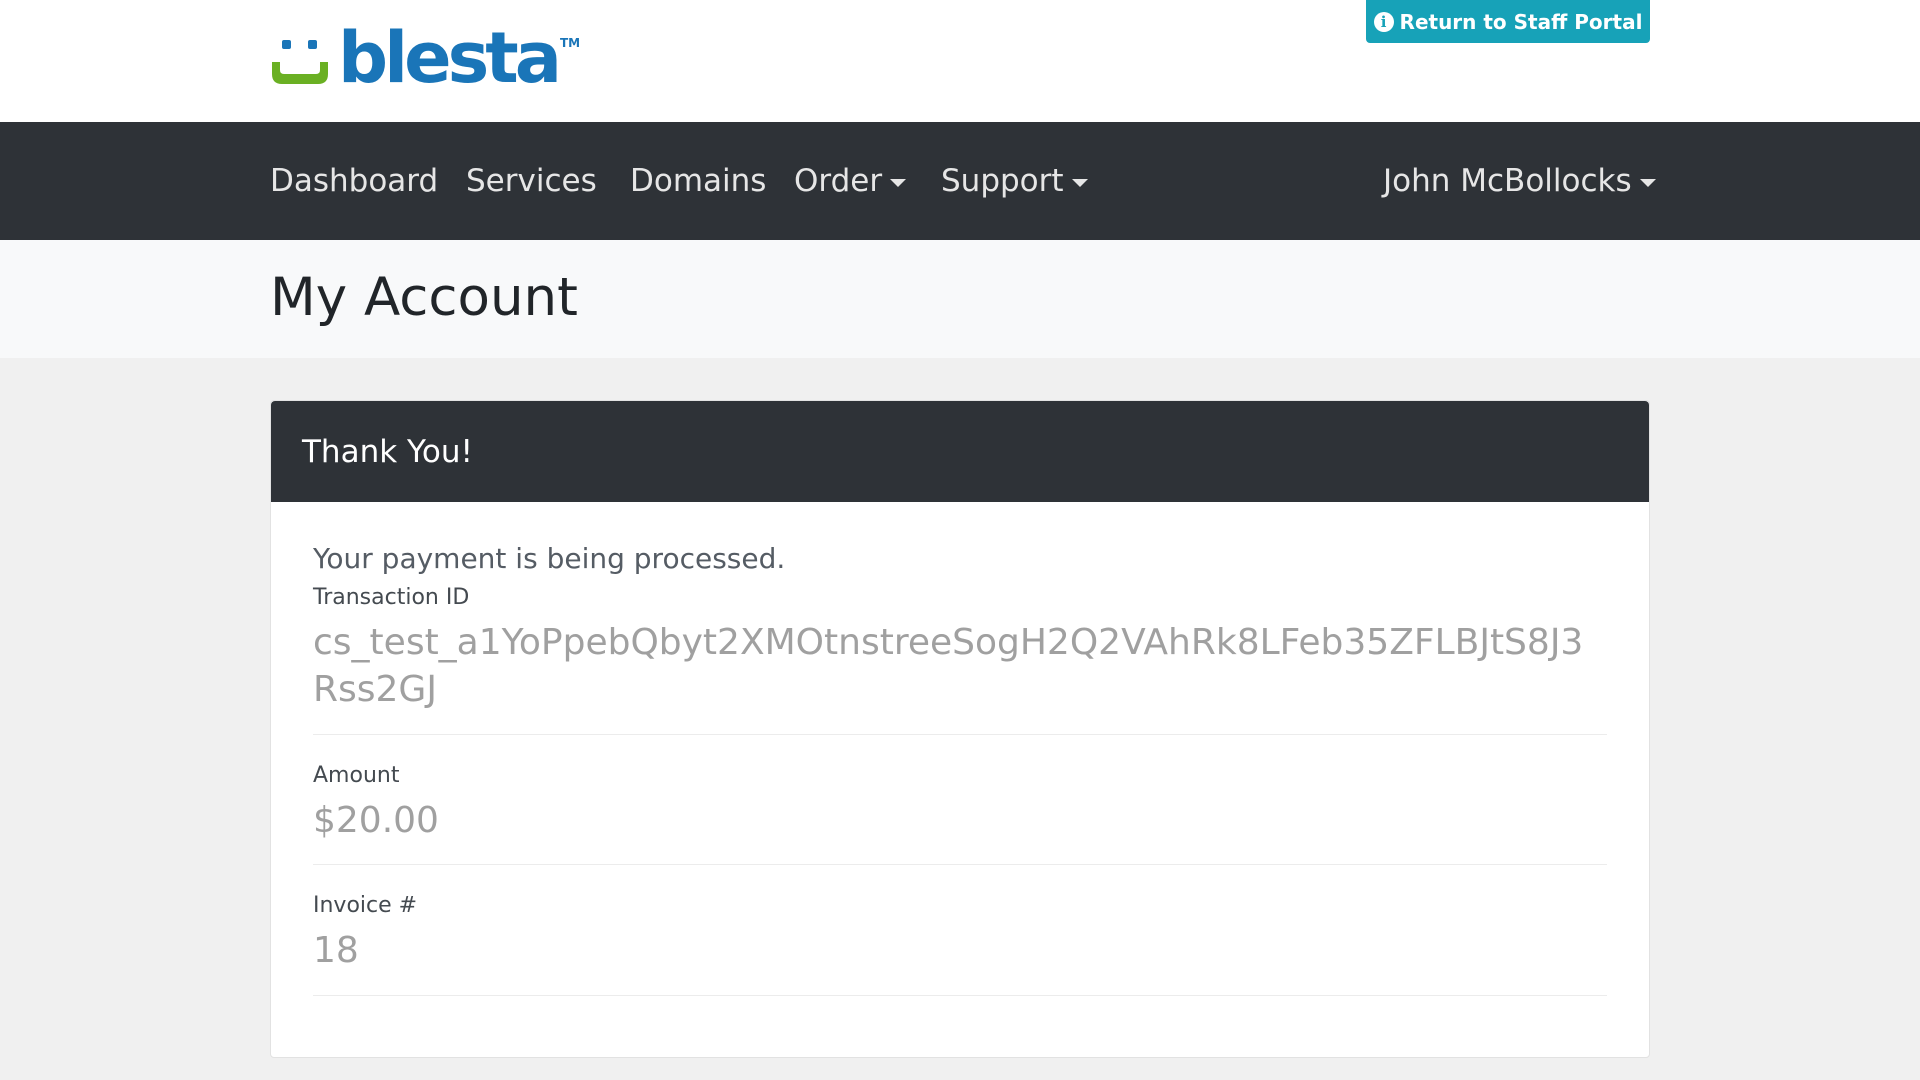 This screenshot has width=1920, height=1080. I want to click on nav-order-label: Order, so click(838, 181).